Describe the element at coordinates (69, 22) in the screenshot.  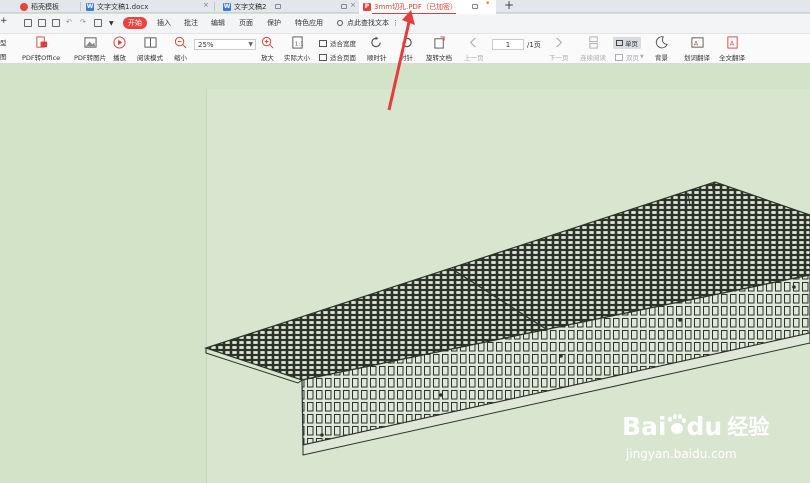
I see `undo-icon: ↶` at that location.